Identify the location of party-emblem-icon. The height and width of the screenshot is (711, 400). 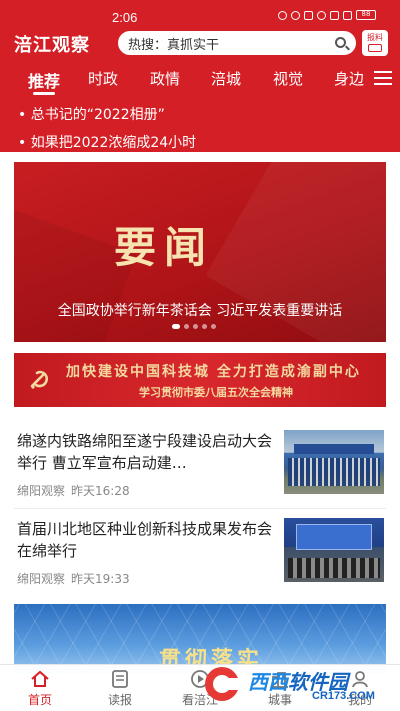
(39, 379).